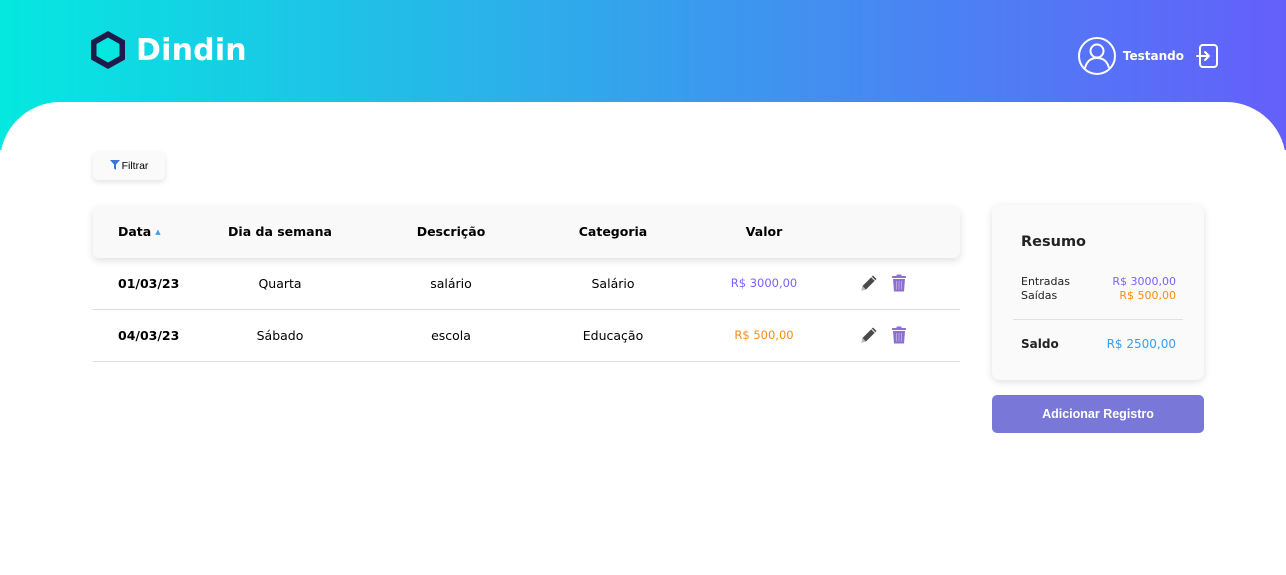  Describe the element at coordinates (135, 231) in the screenshot. I see `column-label-date: Data` at that location.